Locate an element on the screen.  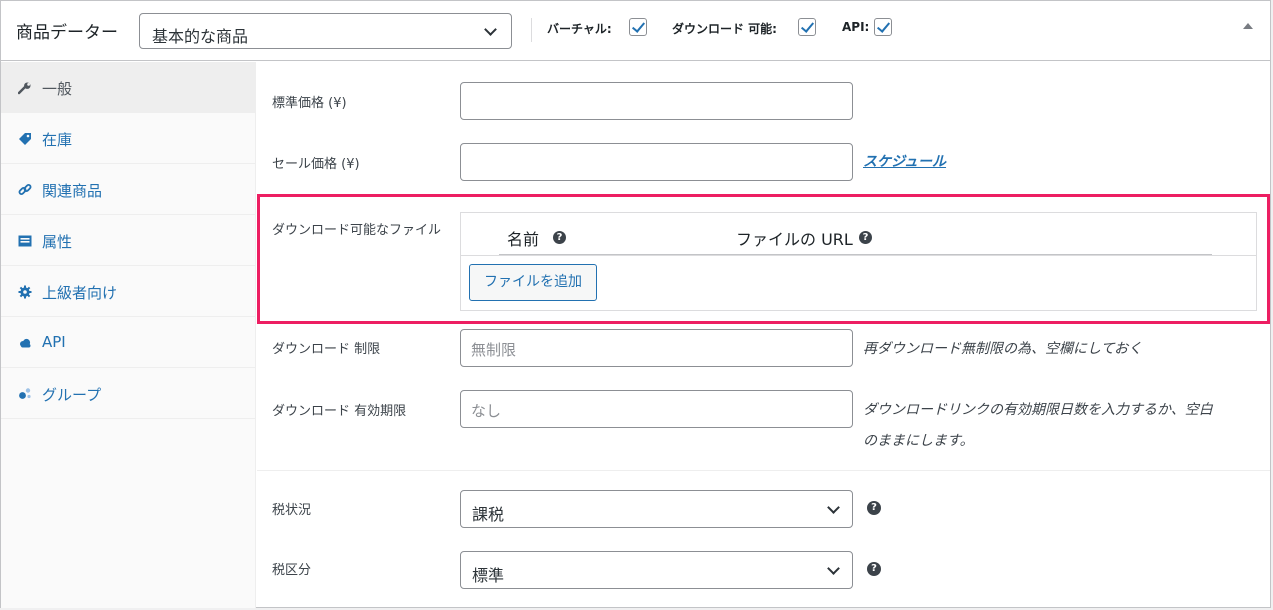
tab-label: 一般 is located at coordinates (57, 89).